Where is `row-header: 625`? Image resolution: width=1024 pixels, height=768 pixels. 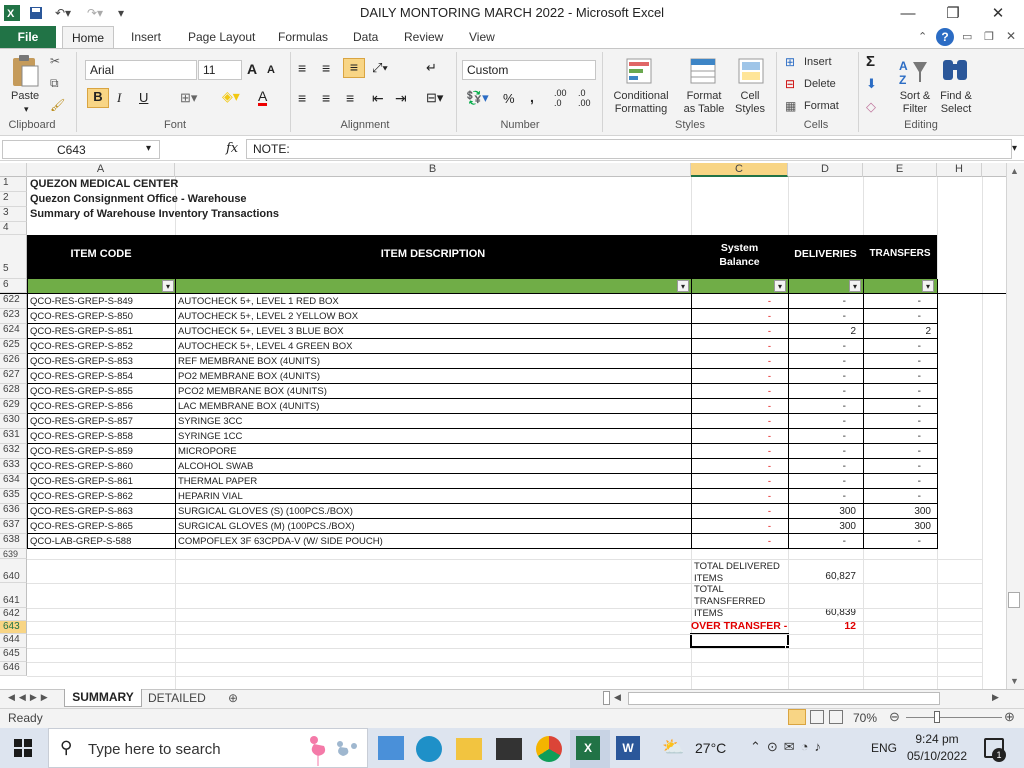 row-header: 625 is located at coordinates (13, 346).